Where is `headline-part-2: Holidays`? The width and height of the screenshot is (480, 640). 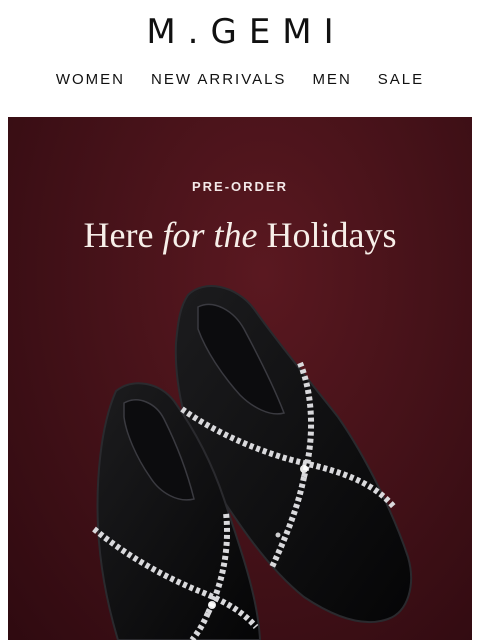 headline-part-2: Holidays is located at coordinates (327, 235).